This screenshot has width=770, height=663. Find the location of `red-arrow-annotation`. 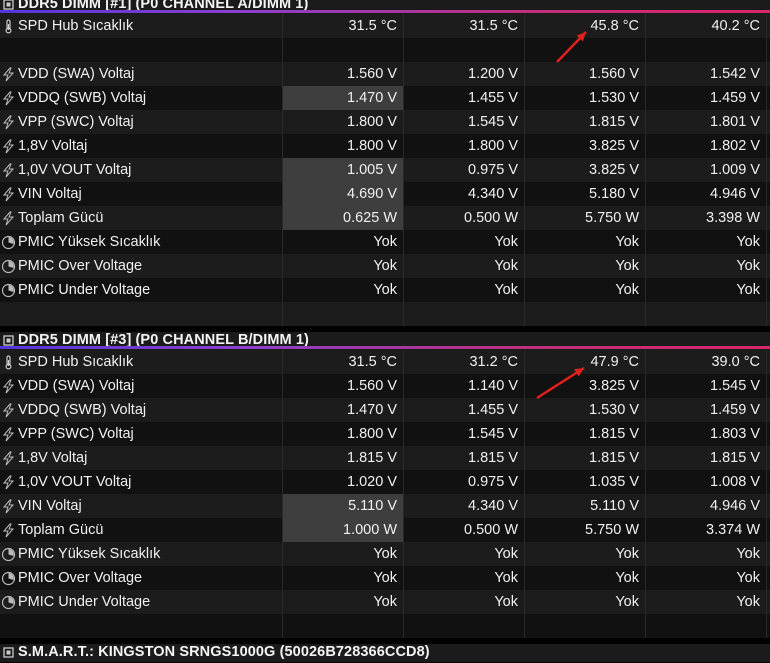

red-arrow-annotation is located at coordinates (560, 383).